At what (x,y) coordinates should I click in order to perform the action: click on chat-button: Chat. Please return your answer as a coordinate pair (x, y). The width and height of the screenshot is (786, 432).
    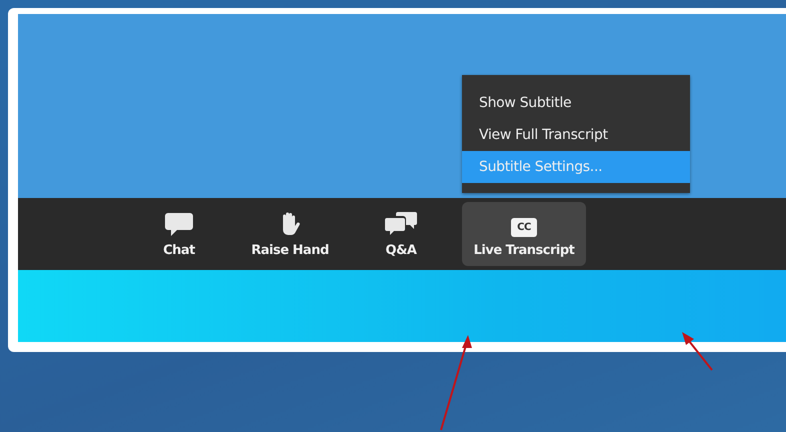
    Looking at the image, I should click on (179, 234).